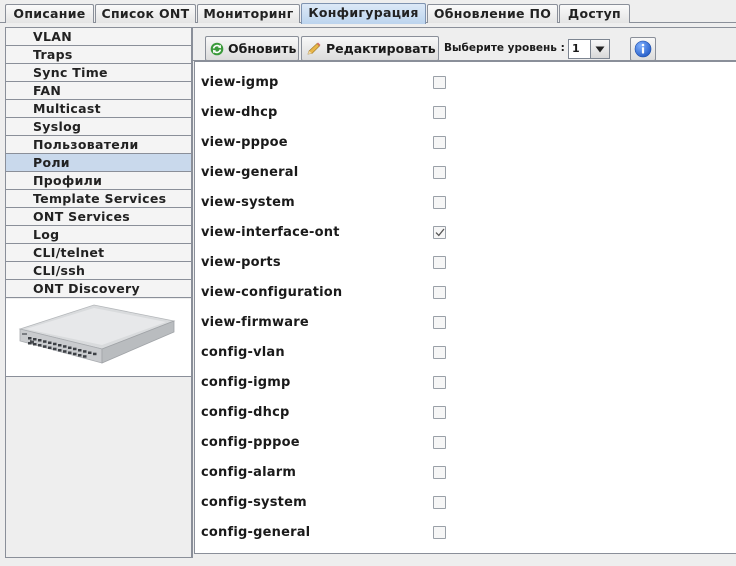 This screenshot has height=566, width=736. Describe the element at coordinates (246, 382) in the screenshot. I see `permission-name: config-igmp` at that location.